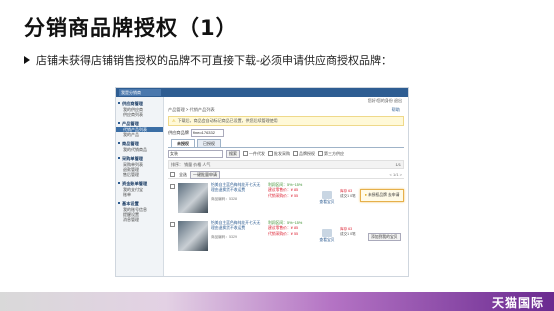 The width and height of the screenshot is (554, 311). Describe the element at coordinates (286, 174) in the screenshot. I see `list-header: 全选 一键批量申请 < 1/1 >` at that location.